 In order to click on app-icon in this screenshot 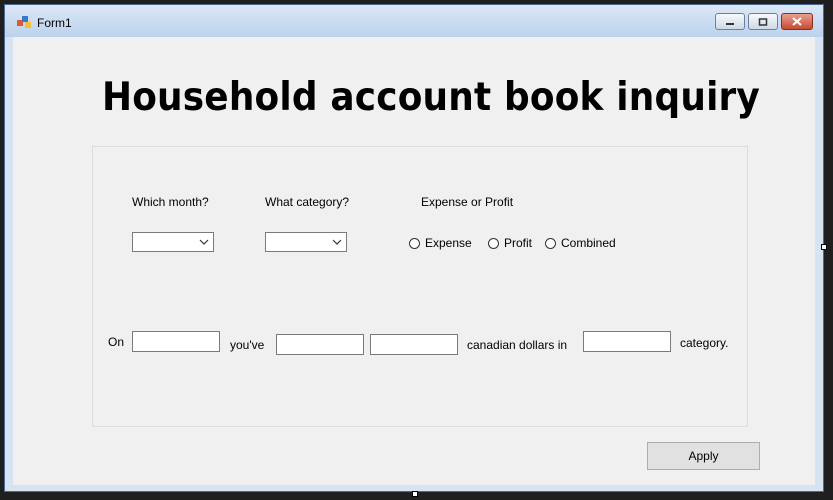, I will do `click(24, 22)`.